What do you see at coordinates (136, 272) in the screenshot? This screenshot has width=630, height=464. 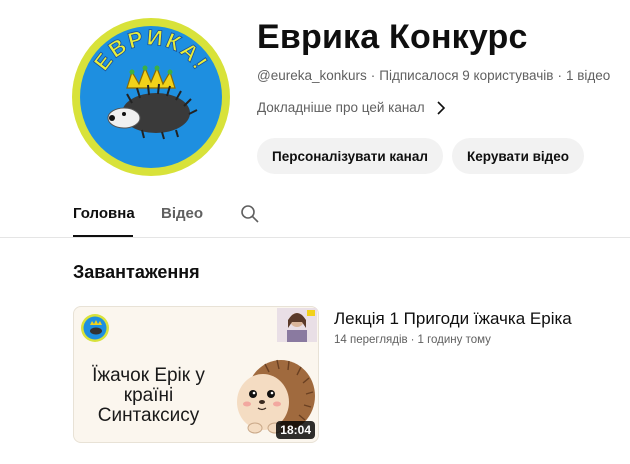 I see `section-title-uploads: Завантаження` at bounding box center [136, 272].